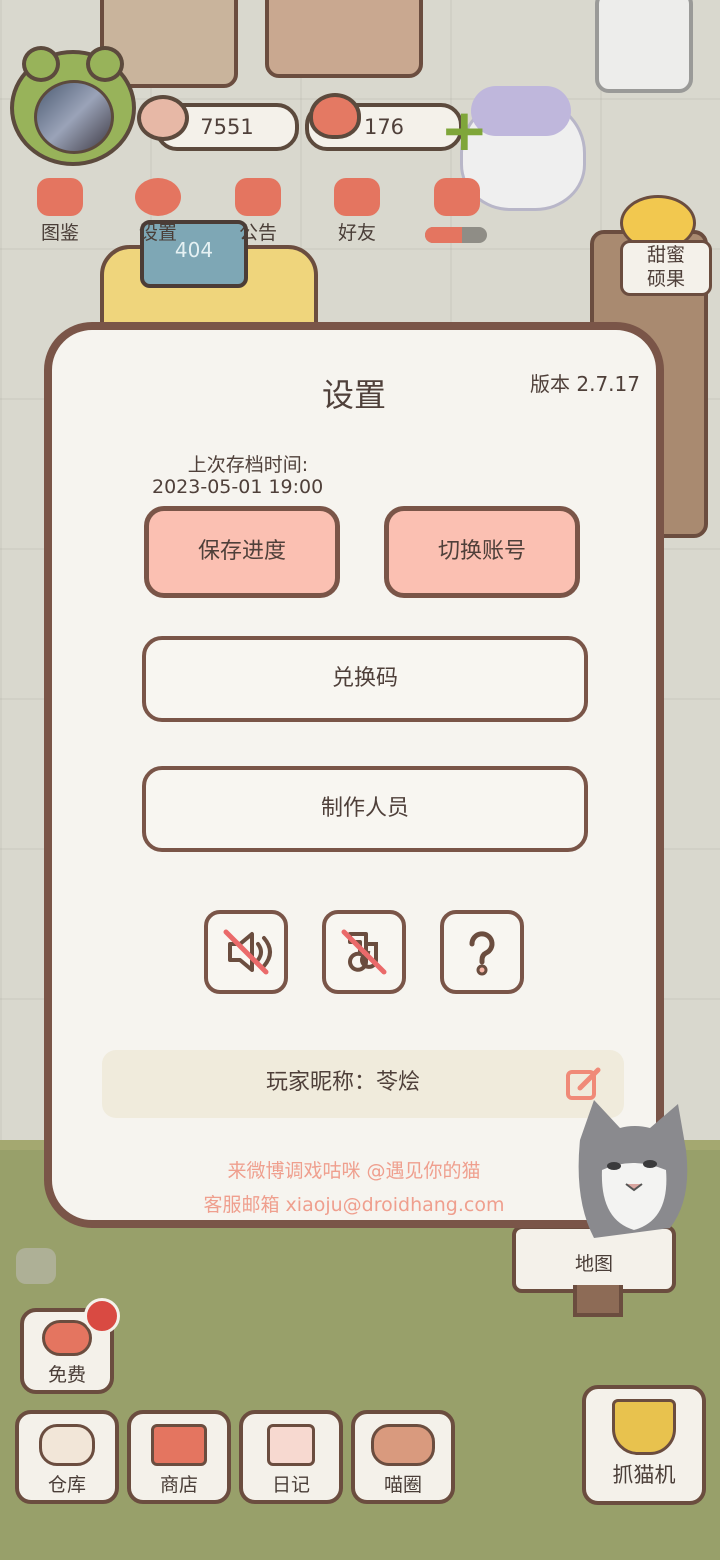 The width and height of the screenshot is (720, 1560). I want to click on shop-button: 商店, so click(179, 1457).